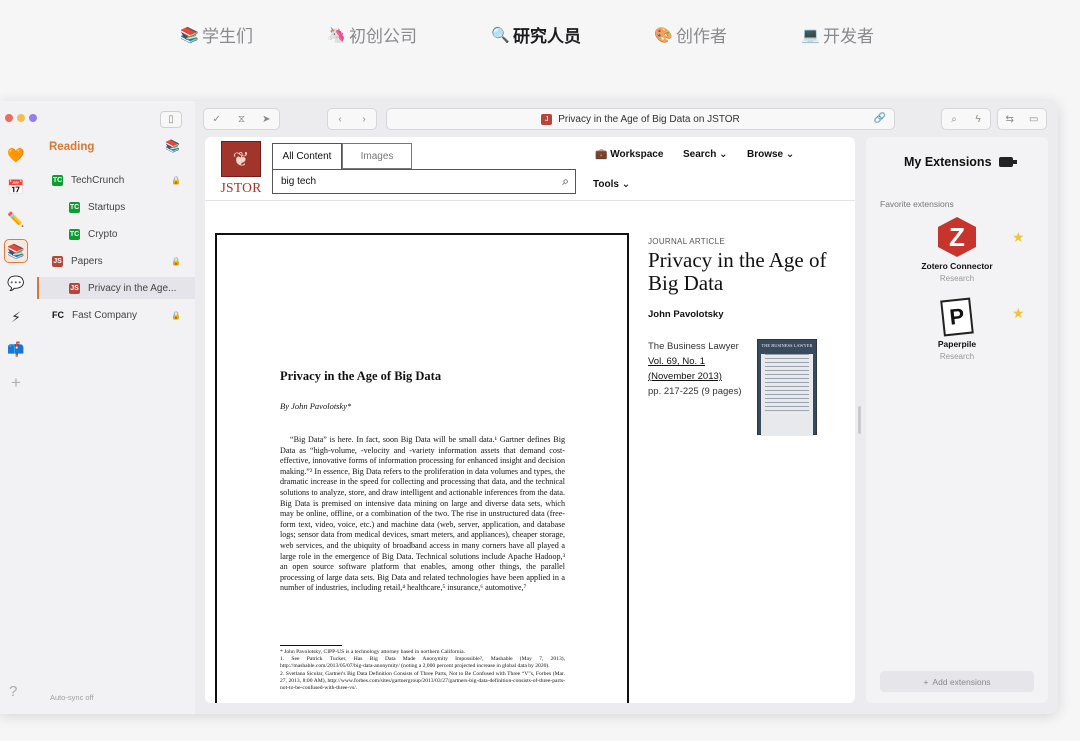 Image resolution: width=1080 pixels, height=741 pixels. I want to click on browse-menu: Browse ⌄, so click(770, 154).